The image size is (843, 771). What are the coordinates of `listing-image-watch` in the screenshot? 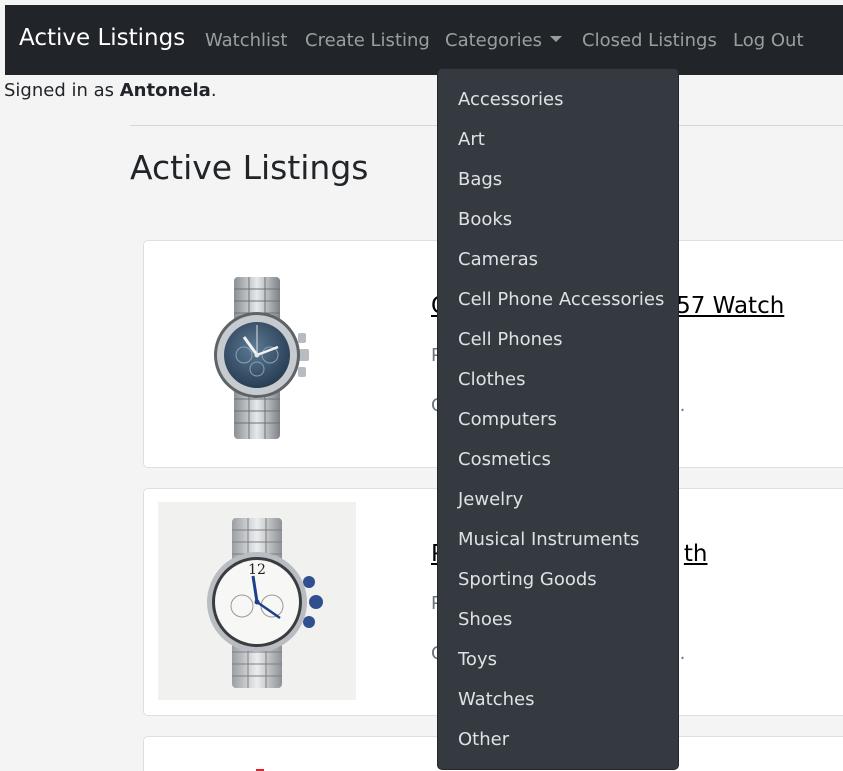 It's located at (257, 354).